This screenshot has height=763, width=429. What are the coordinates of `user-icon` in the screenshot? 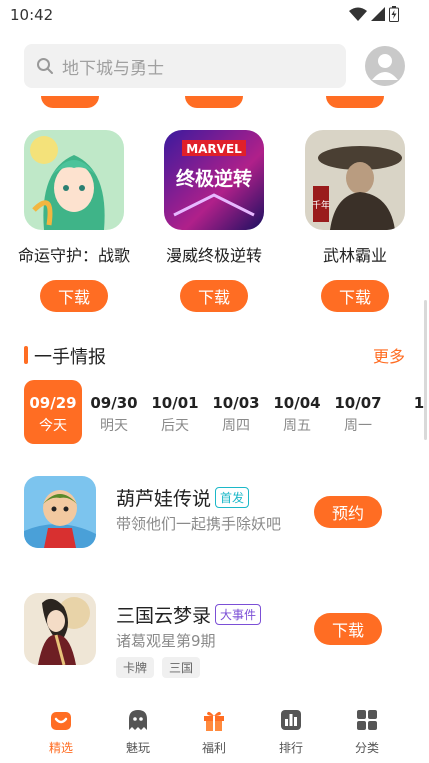 It's located at (385, 67).